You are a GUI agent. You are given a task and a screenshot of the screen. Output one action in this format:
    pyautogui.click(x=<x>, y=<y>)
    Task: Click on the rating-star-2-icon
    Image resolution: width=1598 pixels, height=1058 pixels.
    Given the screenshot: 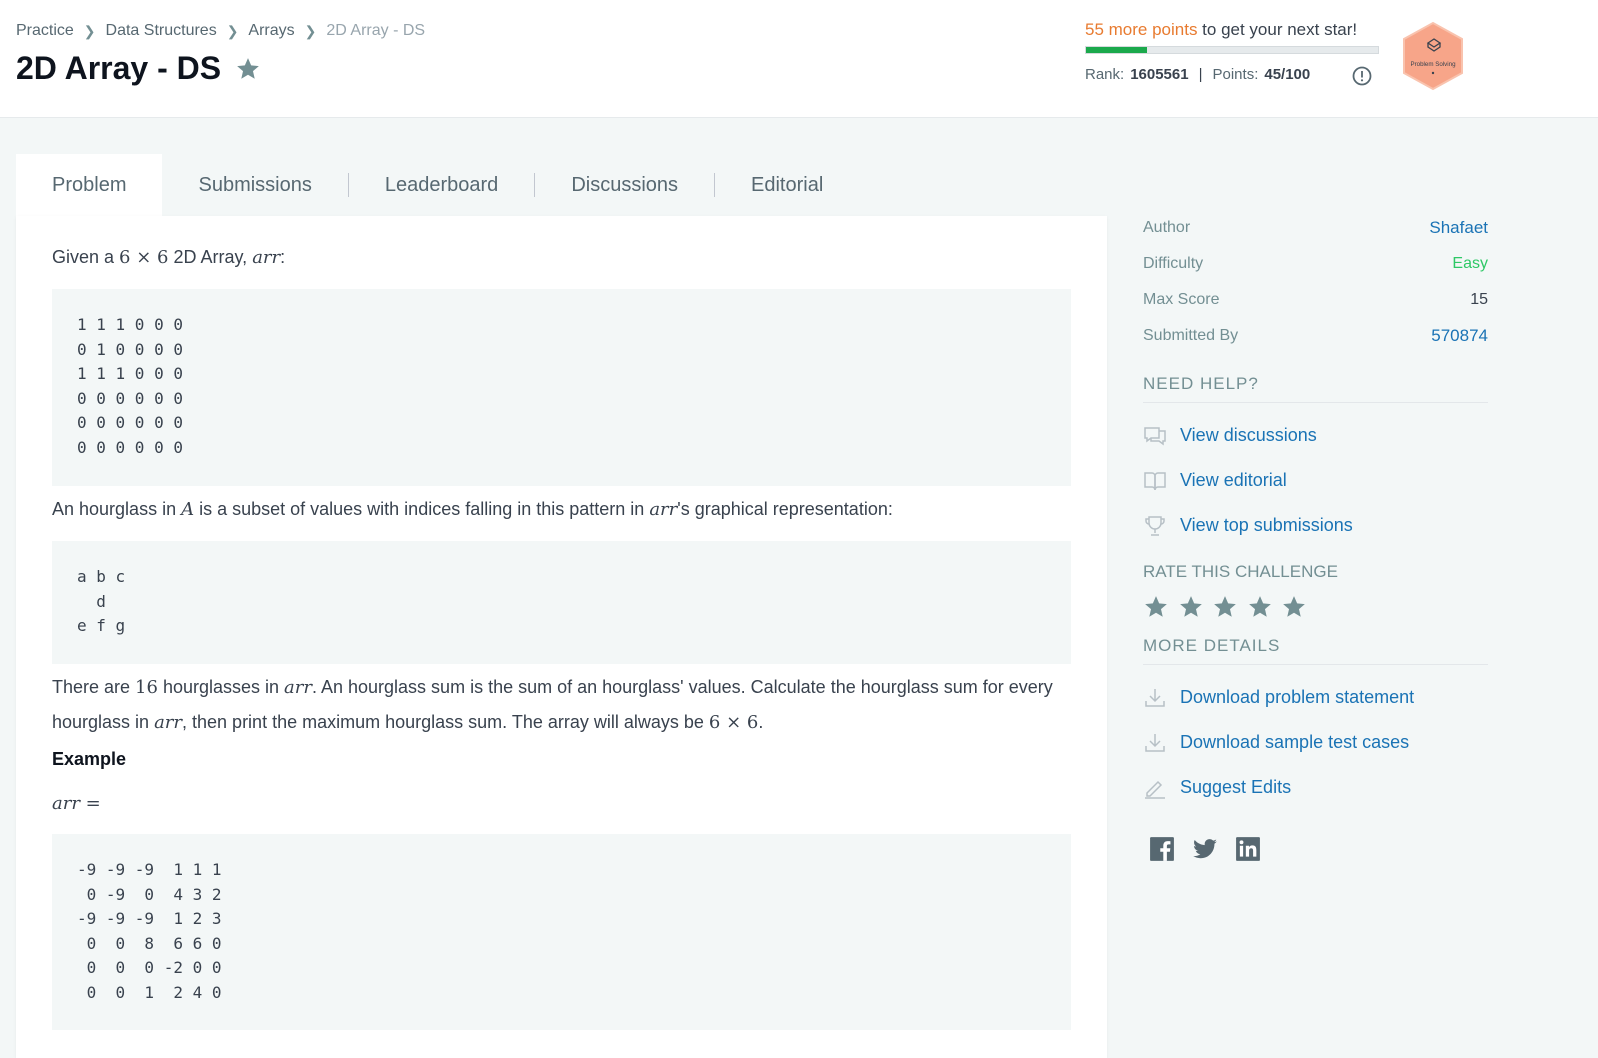 What is the action you would take?
    pyautogui.click(x=1191, y=607)
    